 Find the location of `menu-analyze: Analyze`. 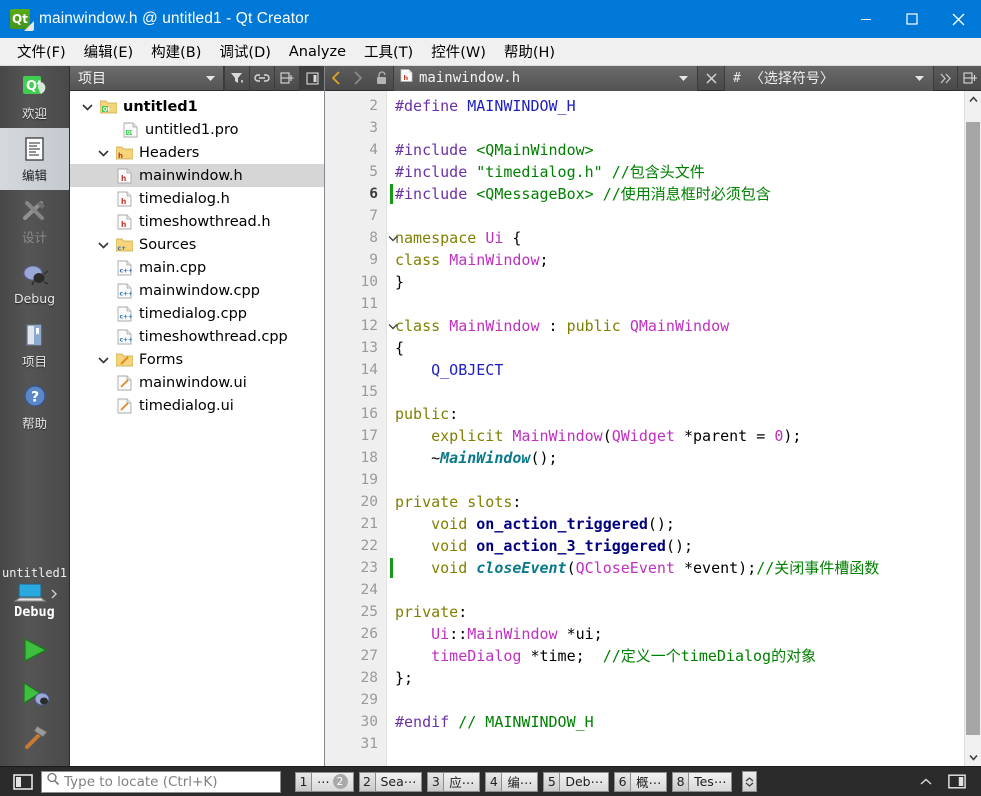

menu-analyze: Analyze is located at coordinates (317, 52).